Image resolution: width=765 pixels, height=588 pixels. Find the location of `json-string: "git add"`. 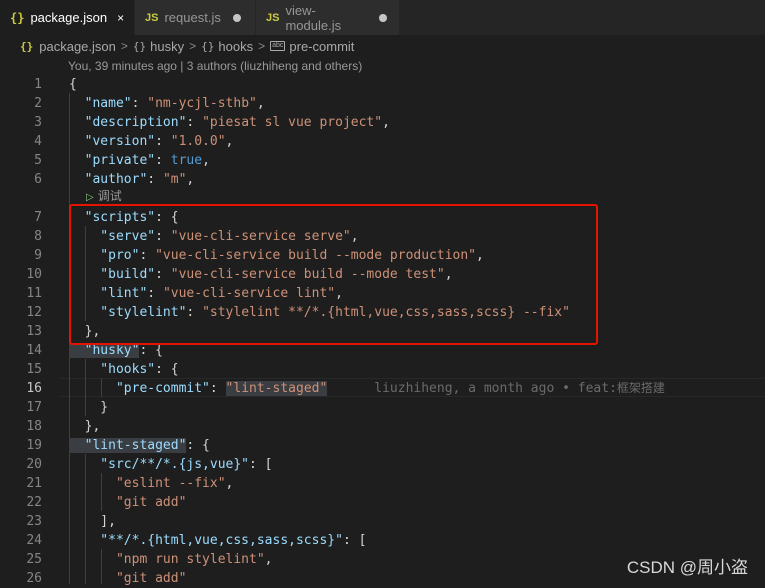

json-string: "git add" is located at coordinates (128, 502).